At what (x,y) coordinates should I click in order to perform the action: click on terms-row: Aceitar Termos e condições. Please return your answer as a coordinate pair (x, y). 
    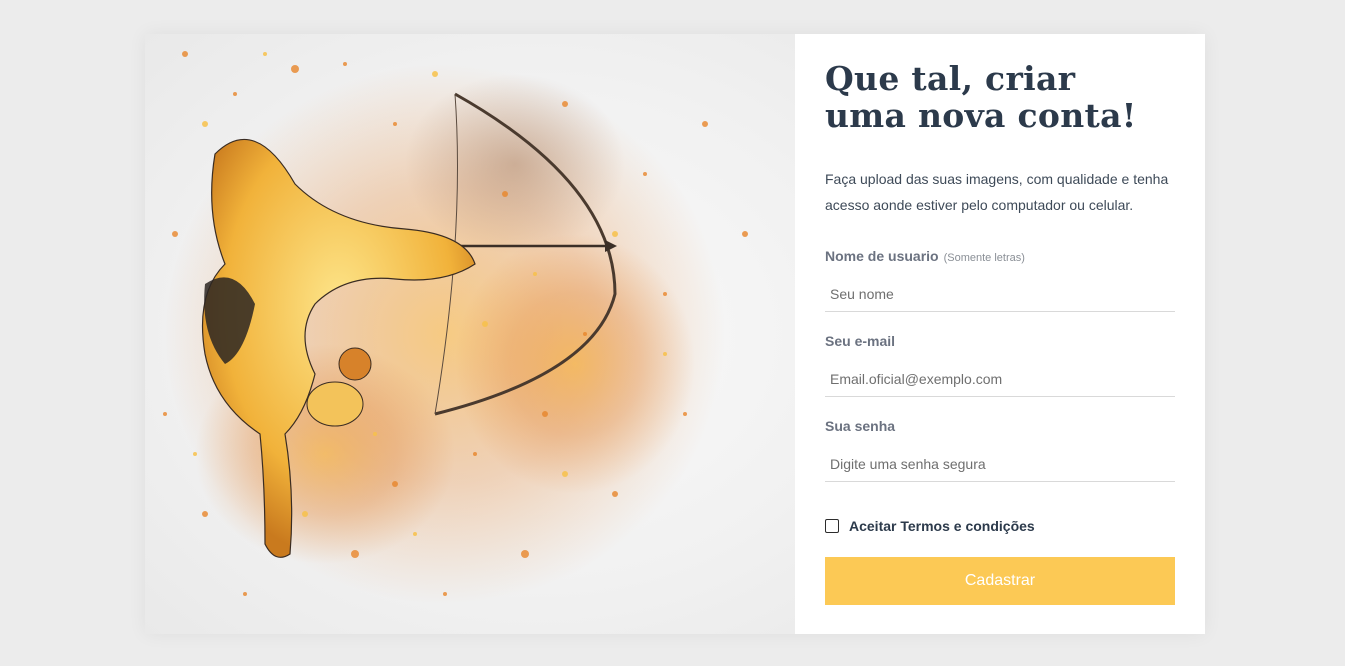
    Looking at the image, I should click on (930, 526).